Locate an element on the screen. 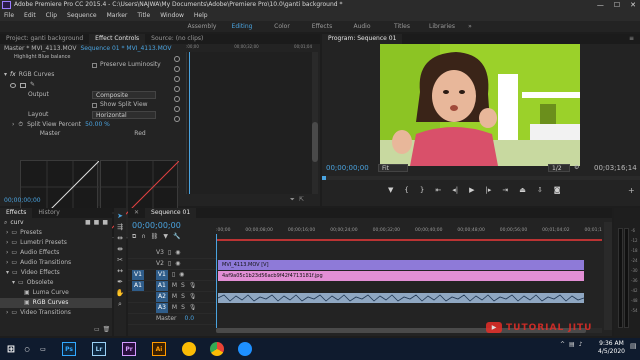 This screenshot has width=640, height=360. track-label: V2 is located at coordinates (160, 264).